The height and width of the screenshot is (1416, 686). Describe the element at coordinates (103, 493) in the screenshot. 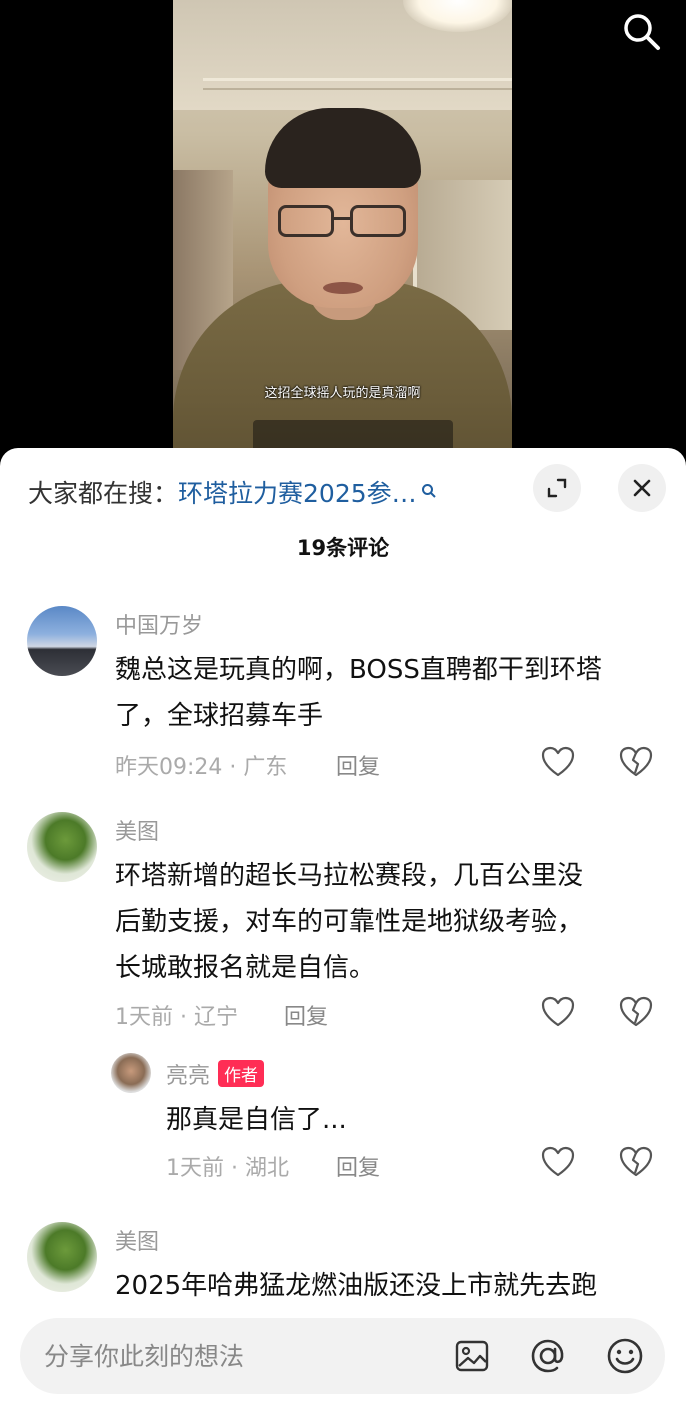

I see `hot-search-label: 大家都在搜：` at that location.